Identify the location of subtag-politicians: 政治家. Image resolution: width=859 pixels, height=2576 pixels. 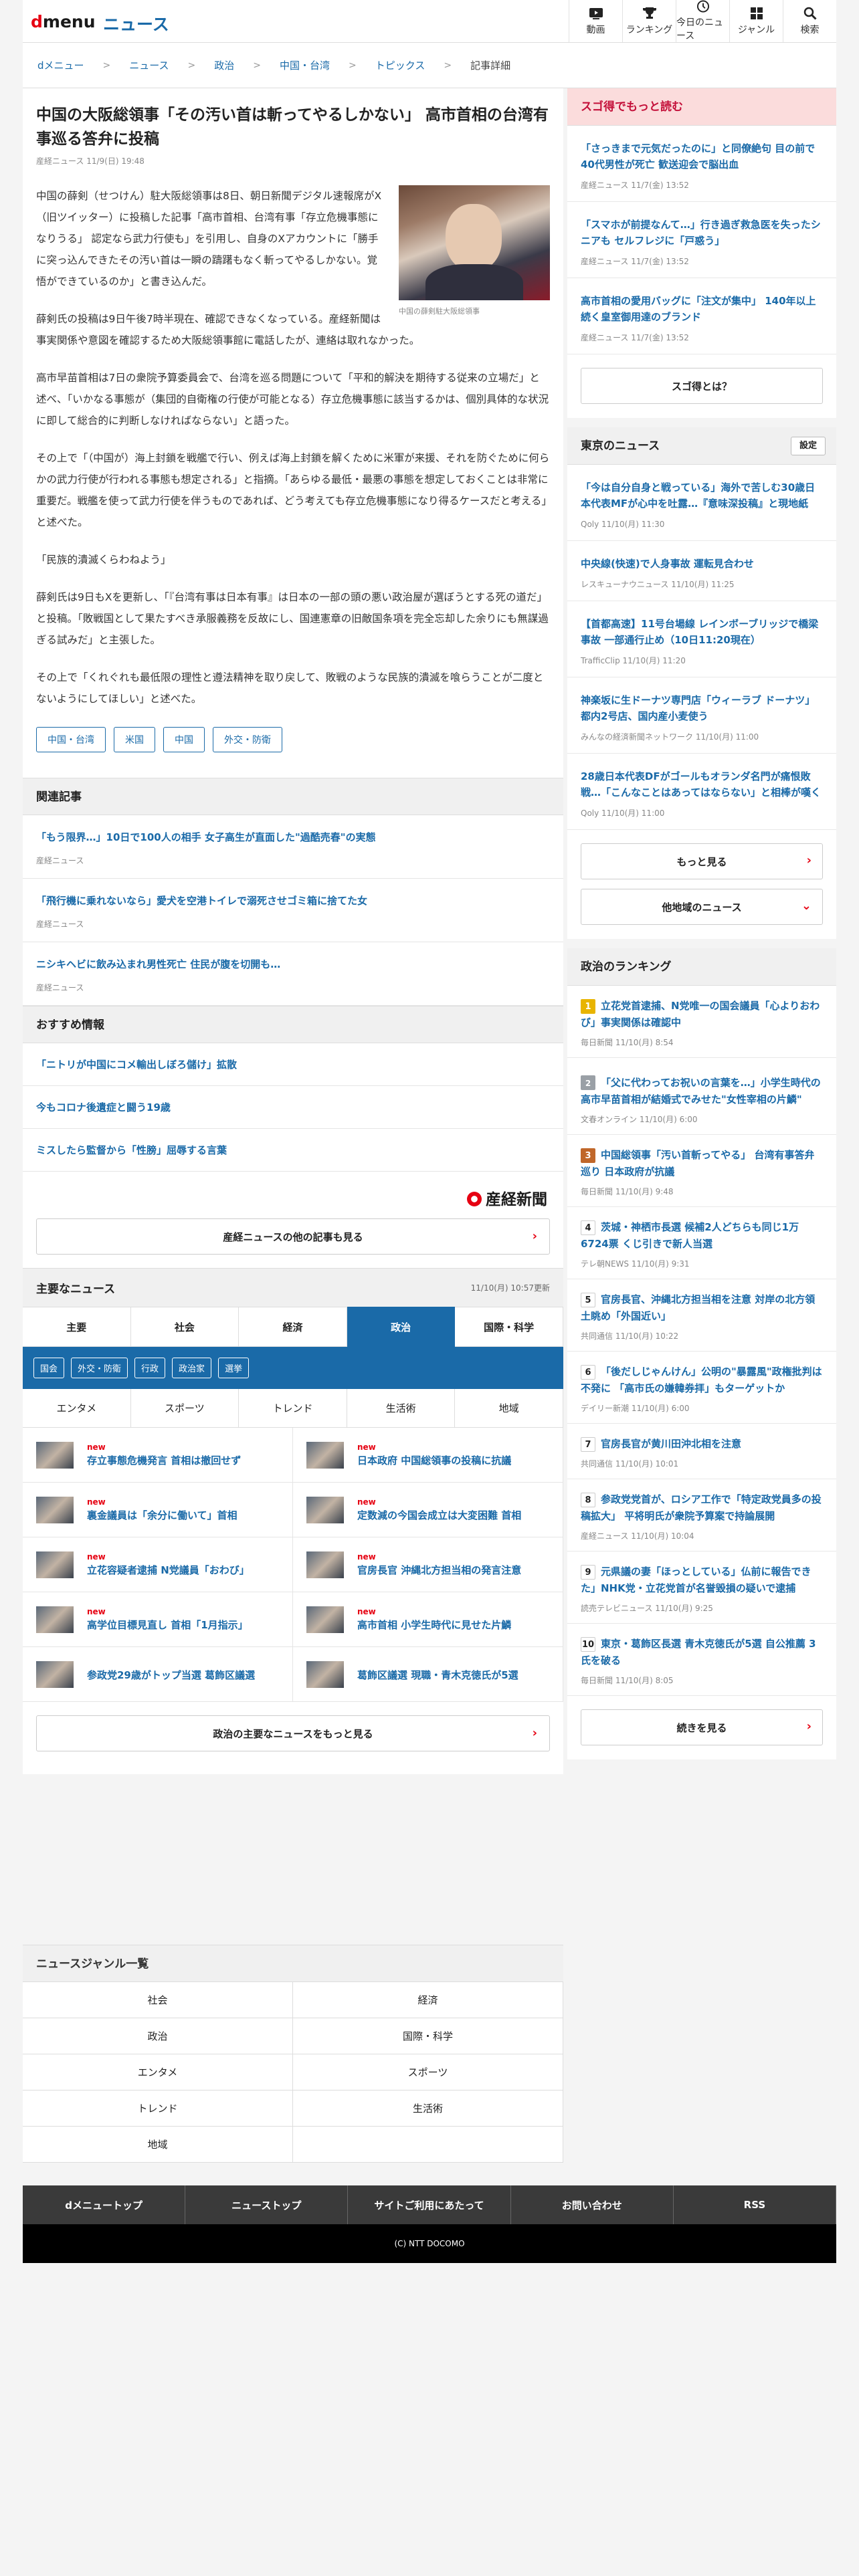
(192, 1368).